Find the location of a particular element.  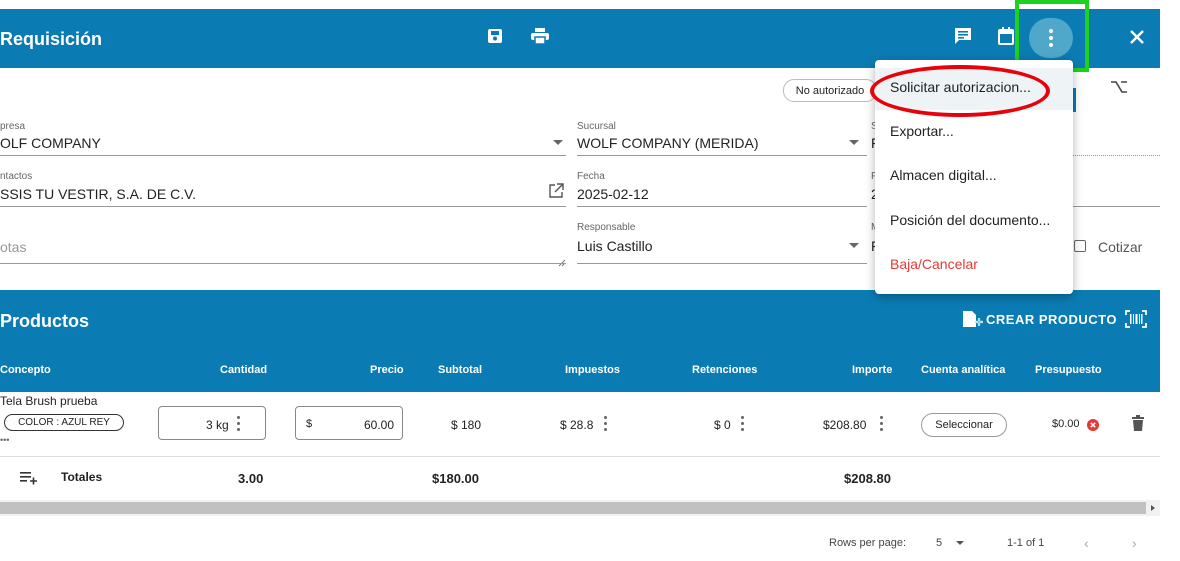

add-product-icon is located at coordinates (972, 319).